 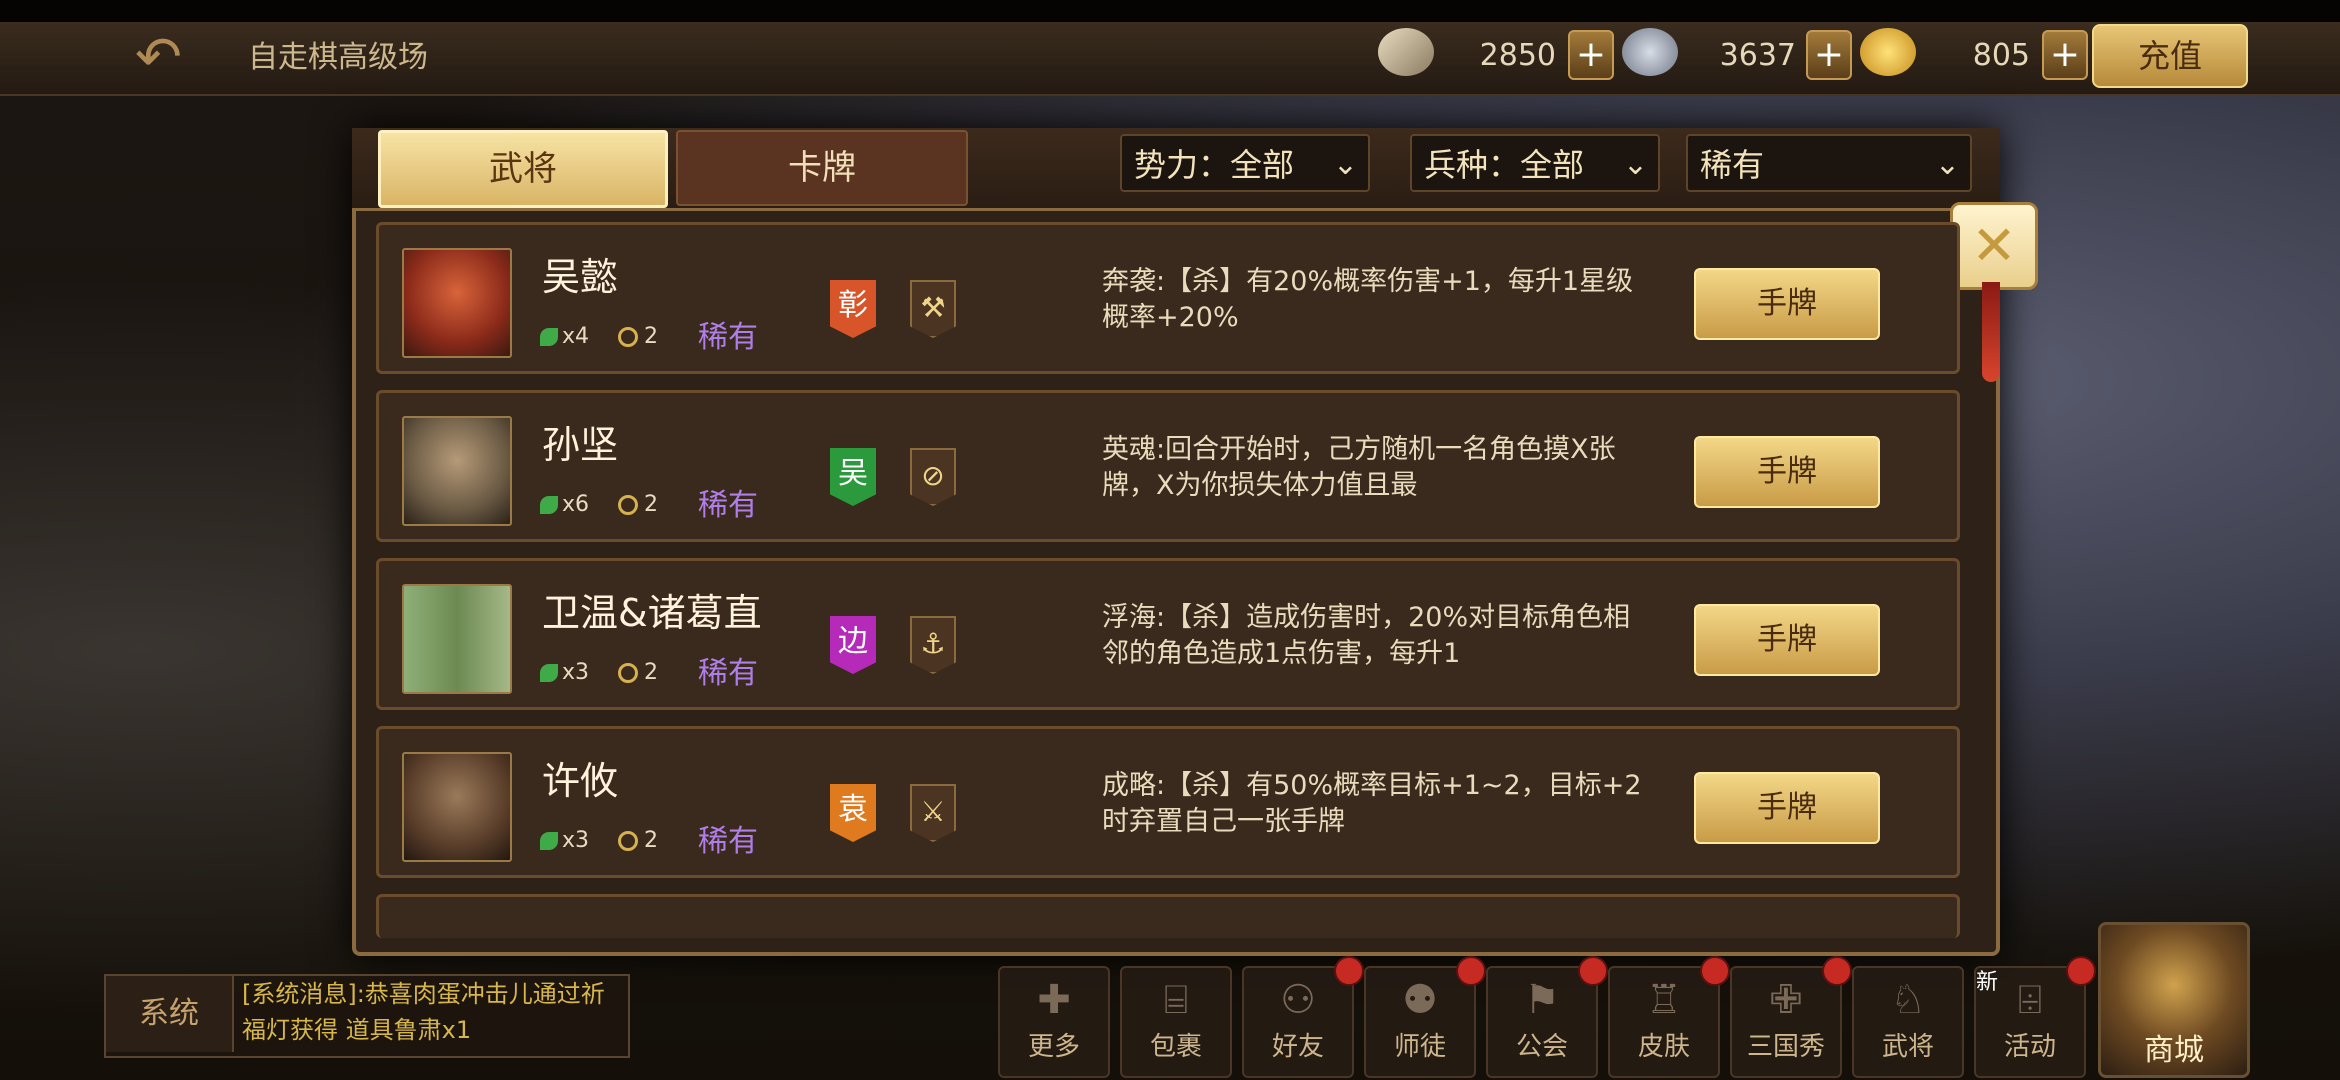 I want to click on gold-ingot-icon, so click(x=1888, y=52).